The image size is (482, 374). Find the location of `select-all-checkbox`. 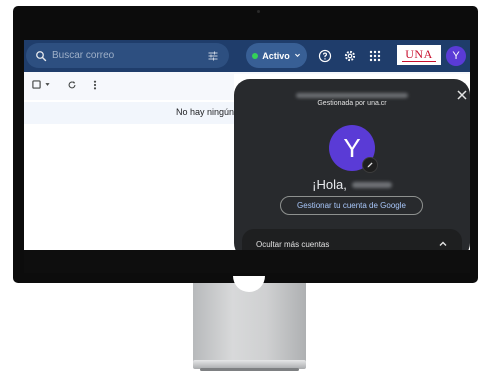

select-all-checkbox is located at coordinates (41, 84).